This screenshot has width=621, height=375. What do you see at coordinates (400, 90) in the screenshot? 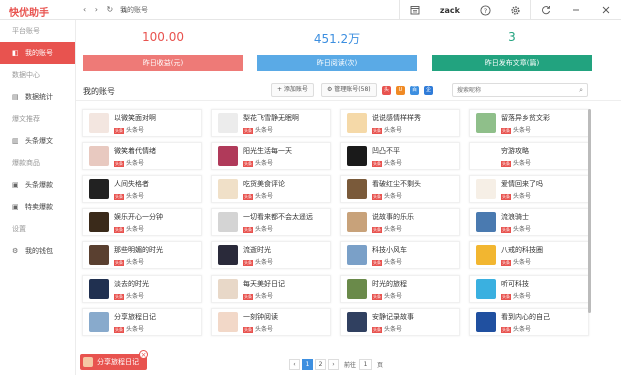
I see `uc-platform-icon: U` at bounding box center [400, 90].